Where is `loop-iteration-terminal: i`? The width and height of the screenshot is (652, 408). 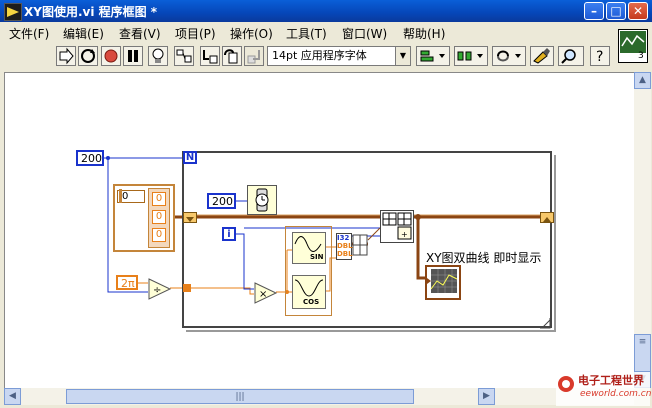 loop-iteration-terminal: i is located at coordinates (229, 234).